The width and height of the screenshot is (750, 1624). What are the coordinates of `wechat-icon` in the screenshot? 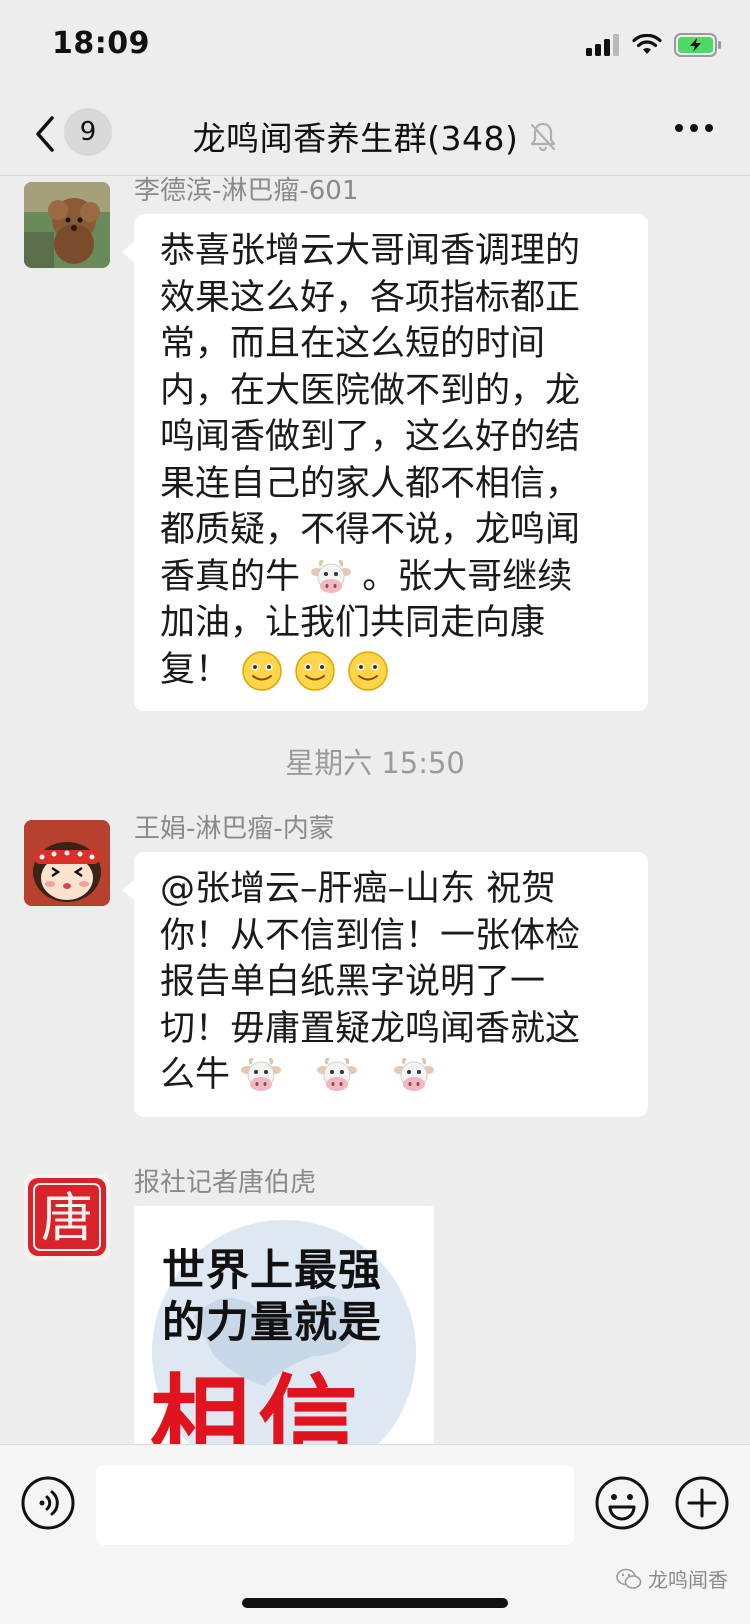 It's located at (629, 1578).